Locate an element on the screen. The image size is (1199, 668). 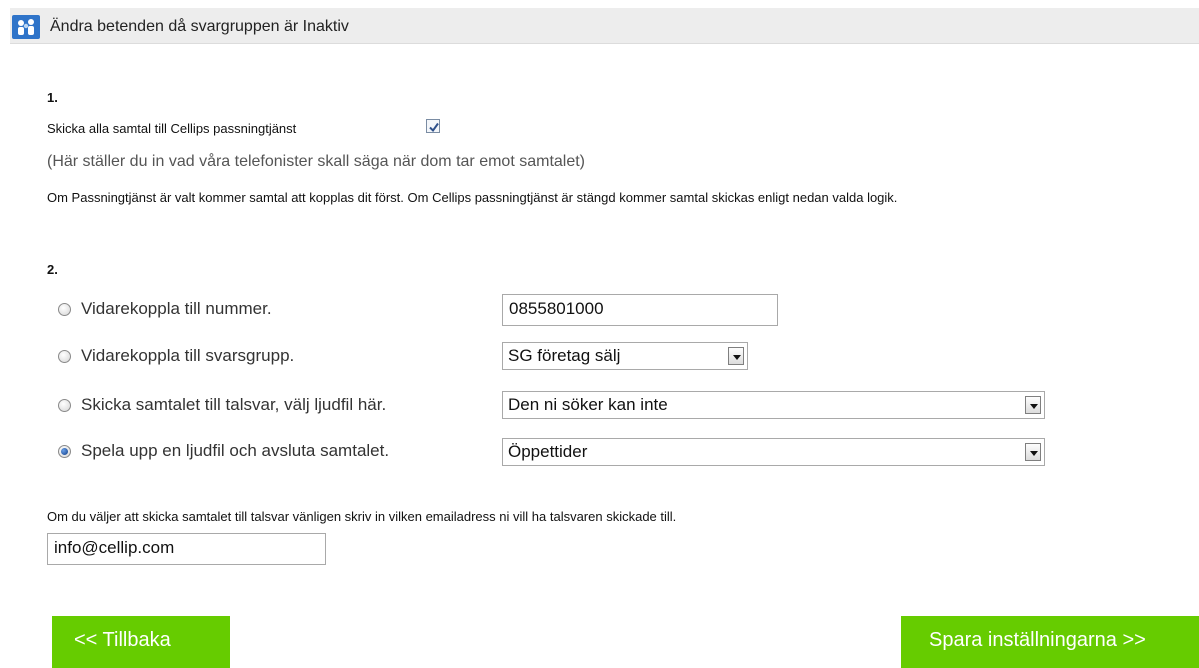
forward-number-input: 0855801000 is located at coordinates (640, 310).